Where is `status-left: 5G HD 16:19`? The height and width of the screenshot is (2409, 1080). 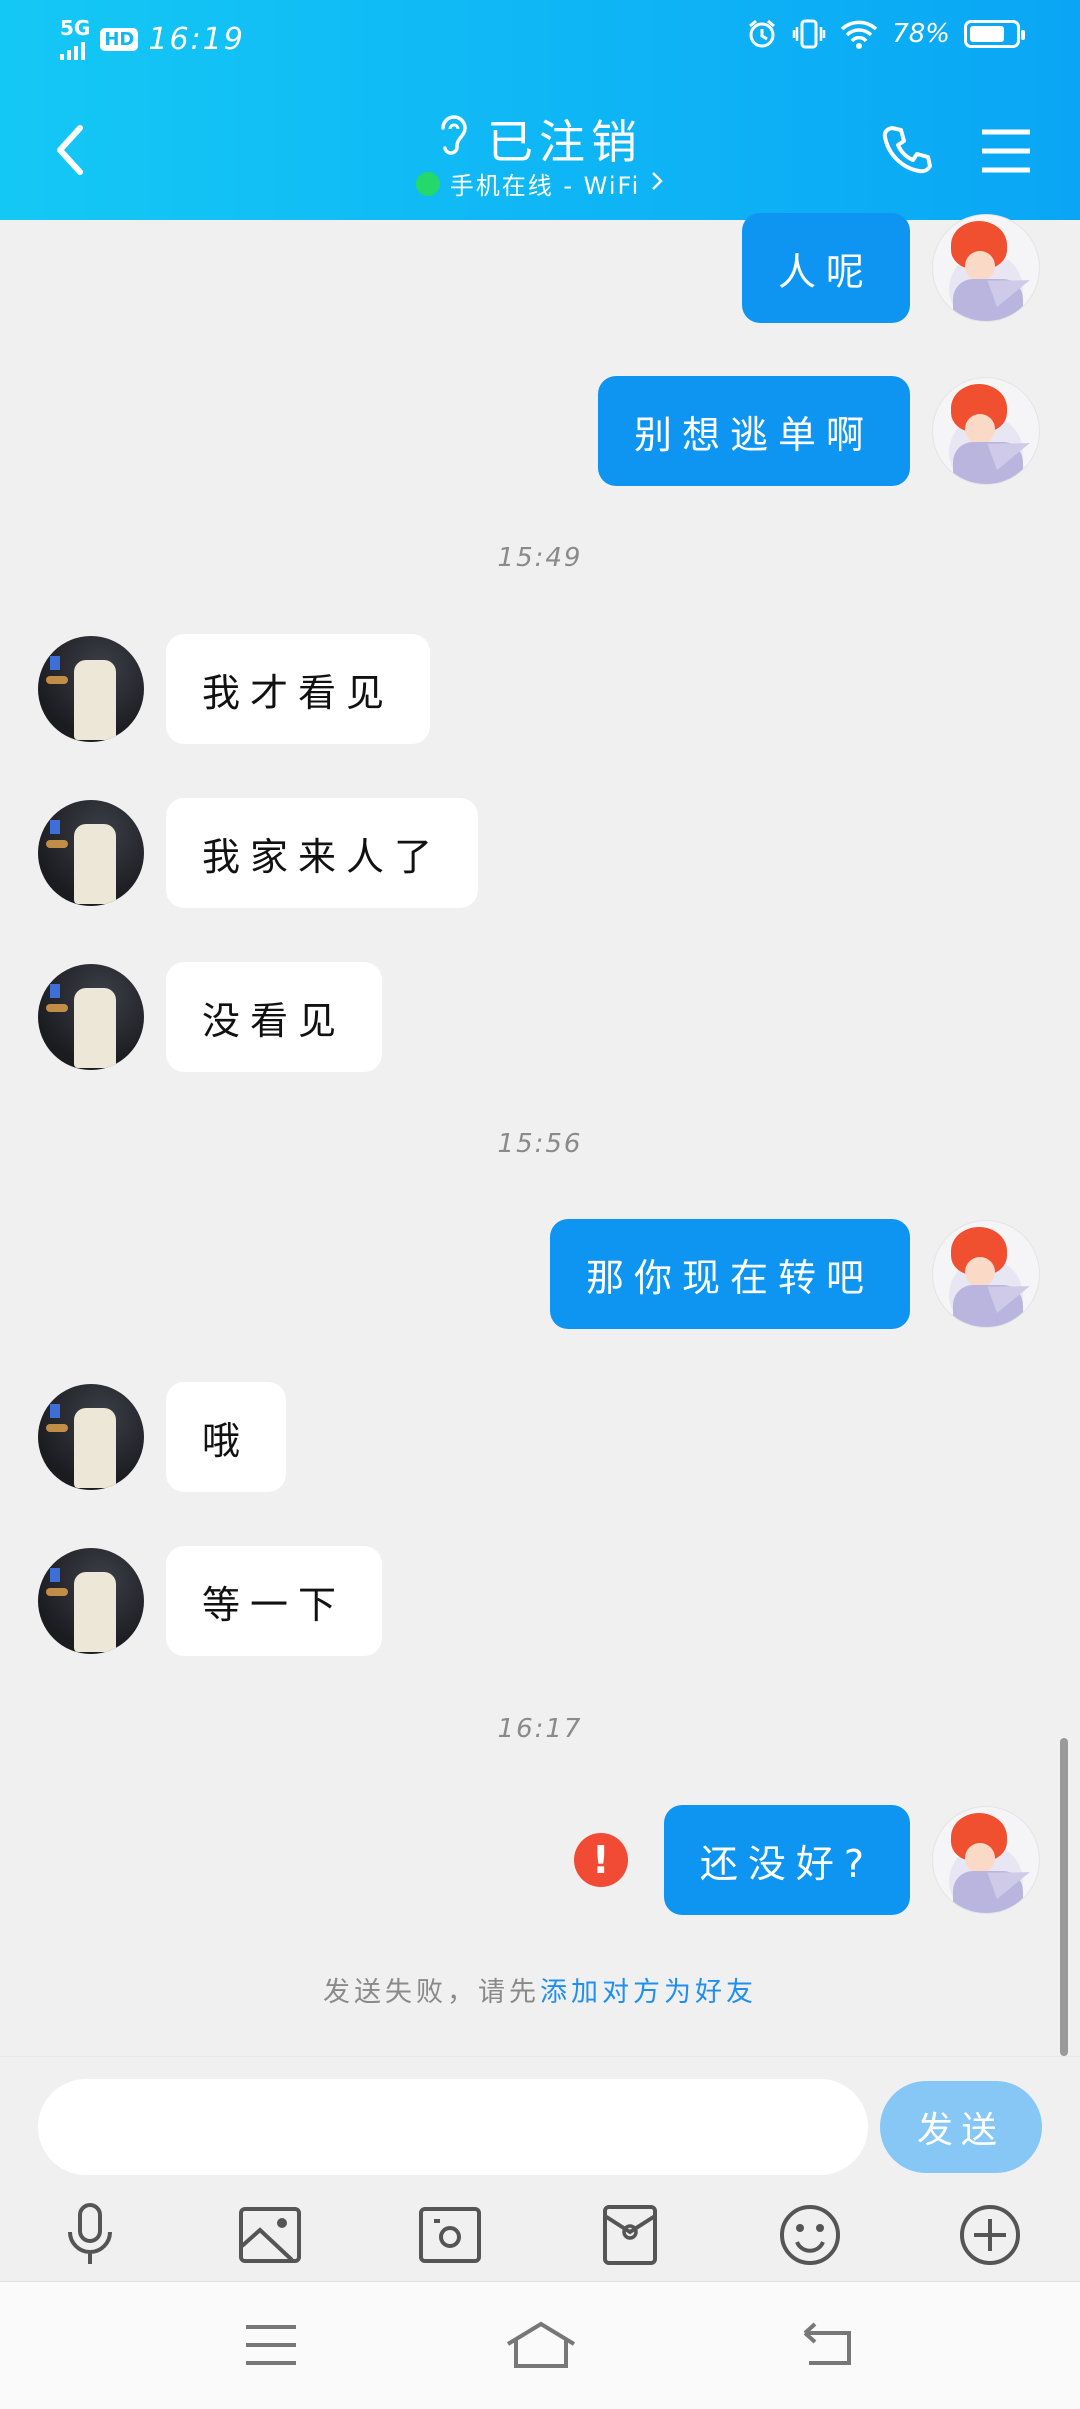
status-left: 5G HD 16:19 is located at coordinates (152, 39).